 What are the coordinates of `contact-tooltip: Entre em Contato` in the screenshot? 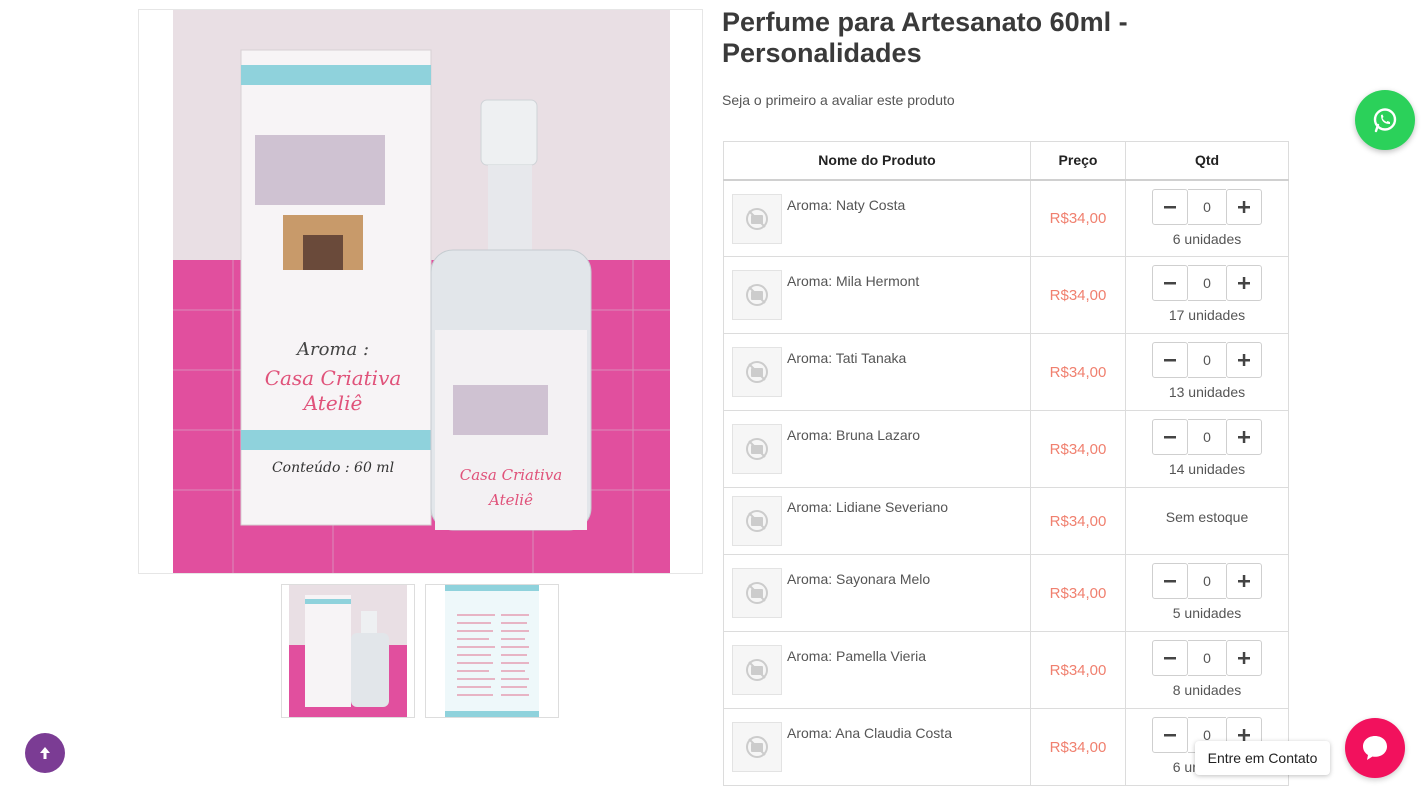 It's located at (1262, 758).